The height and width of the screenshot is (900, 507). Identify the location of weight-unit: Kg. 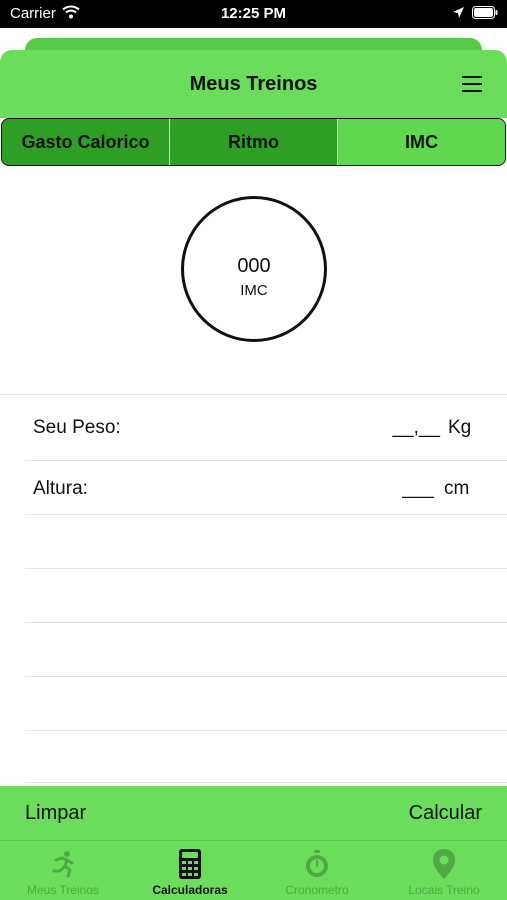
(460, 427).